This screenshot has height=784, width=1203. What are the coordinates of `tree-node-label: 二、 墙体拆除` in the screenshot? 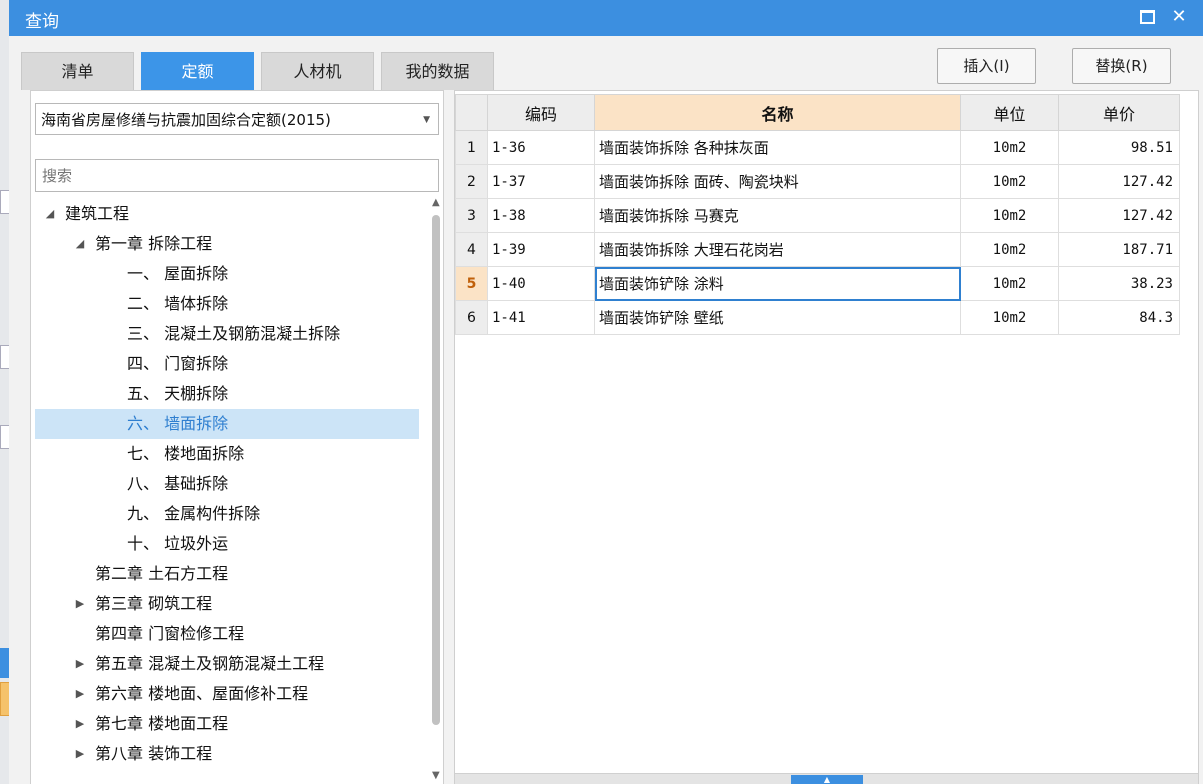 It's located at (178, 303).